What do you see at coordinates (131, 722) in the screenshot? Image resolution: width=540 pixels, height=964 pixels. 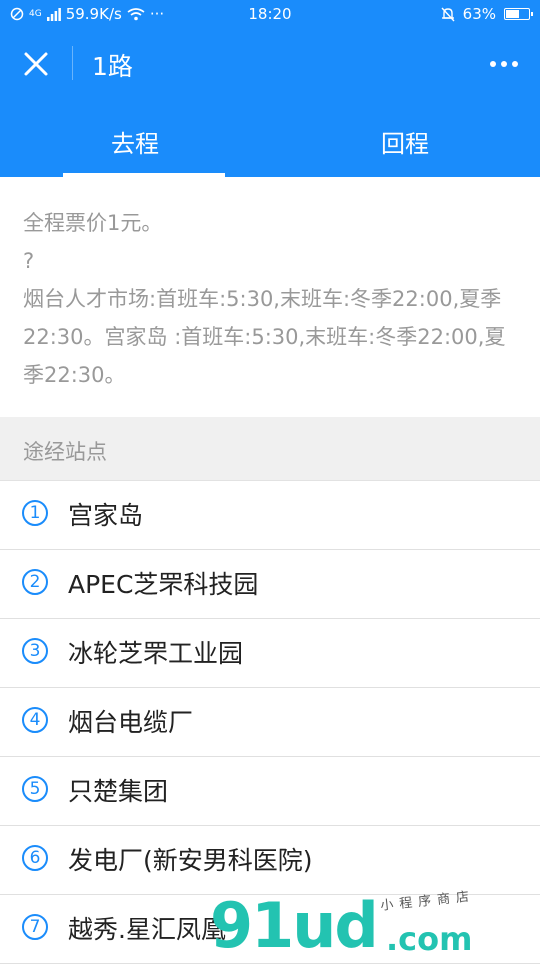 I see `stop-name: 烟台电缆厂` at bounding box center [131, 722].